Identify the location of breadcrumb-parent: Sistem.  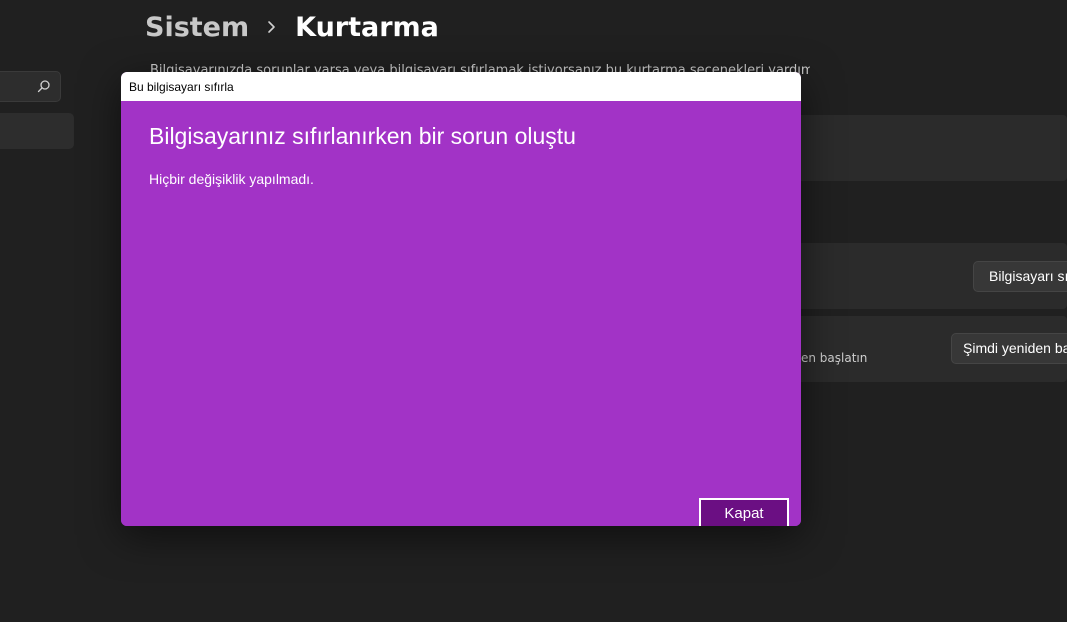
(197, 27).